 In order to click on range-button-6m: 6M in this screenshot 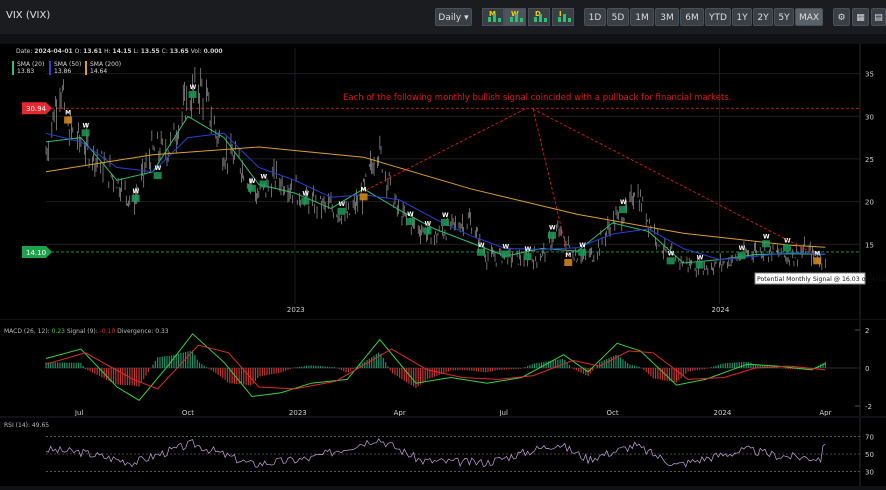, I will do `click(692, 17)`.